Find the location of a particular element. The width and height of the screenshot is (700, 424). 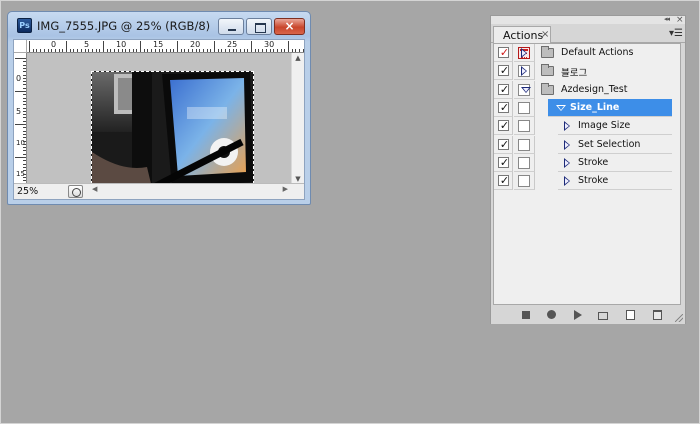

panel-menu-icon: ▾☰ is located at coordinates (676, 33).